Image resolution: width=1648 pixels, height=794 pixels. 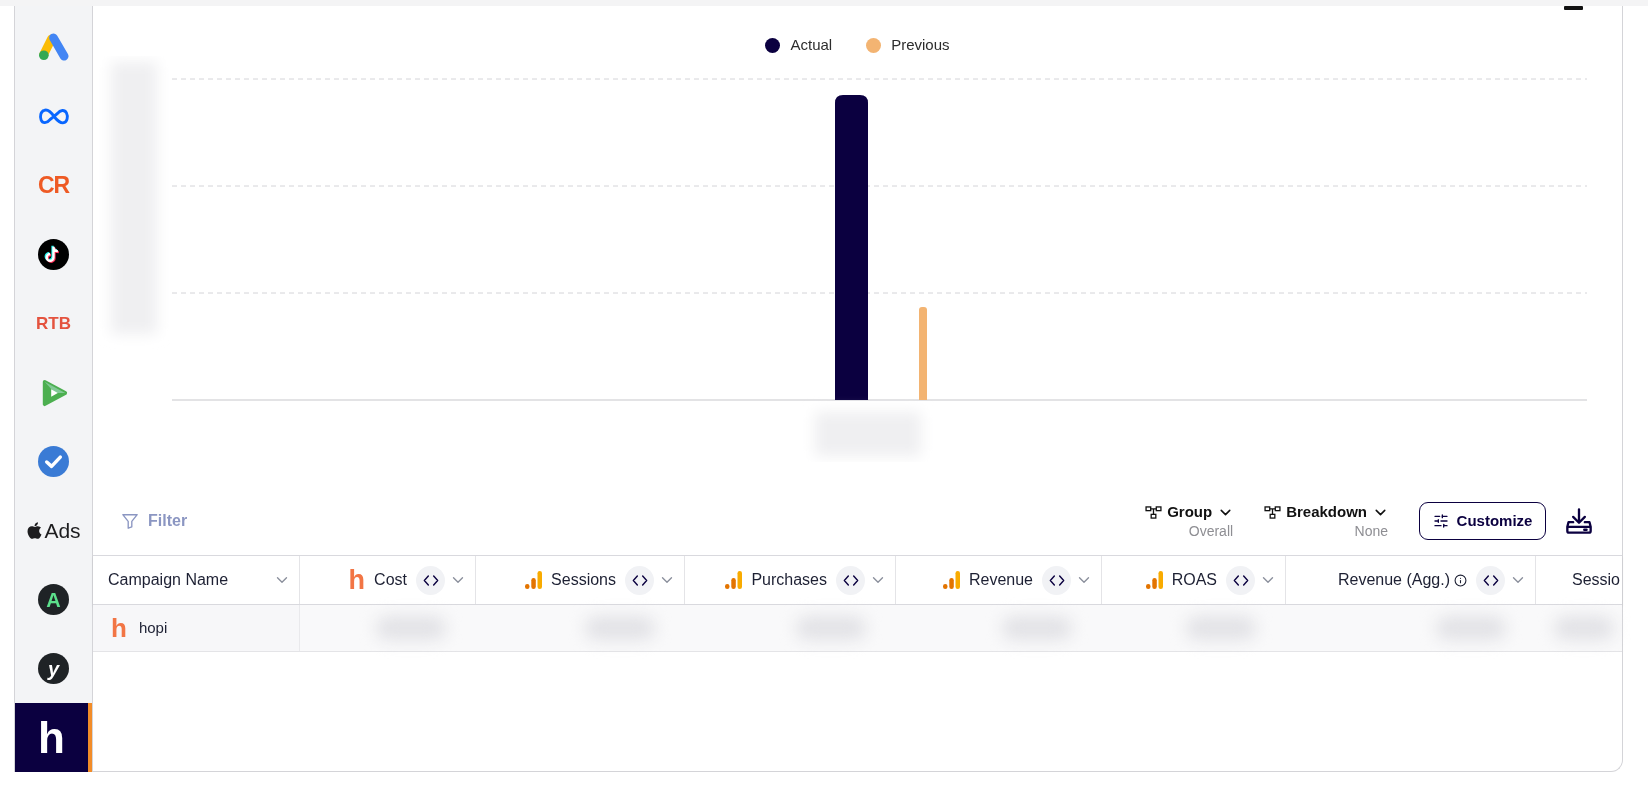 What do you see at coordinates (1371, 531) in the screenshot?
I see `breakdown-value: None` at bounding box center [1371, 531].